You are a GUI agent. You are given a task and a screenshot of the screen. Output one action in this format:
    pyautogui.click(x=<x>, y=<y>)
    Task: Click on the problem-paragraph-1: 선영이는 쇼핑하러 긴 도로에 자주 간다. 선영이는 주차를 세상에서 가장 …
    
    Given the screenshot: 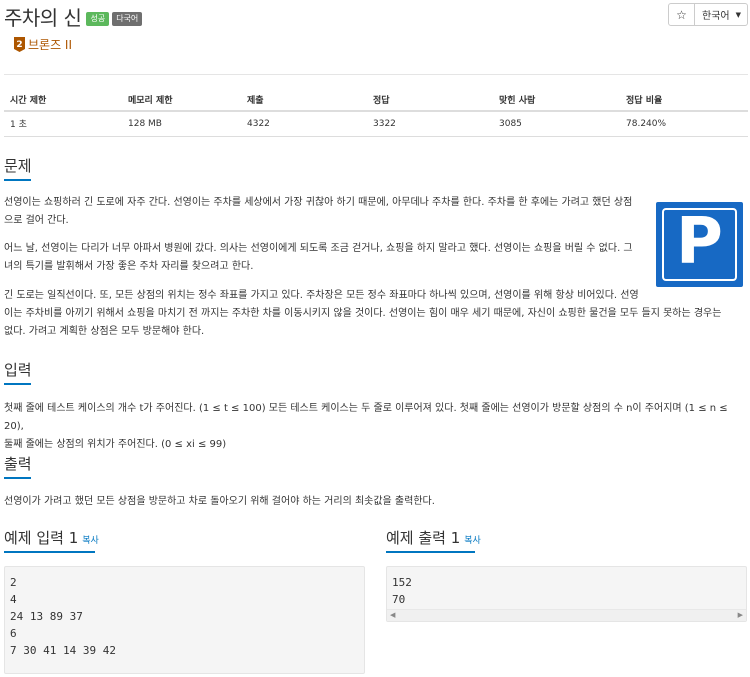 What is the action you would take?
    pyautogui.click(x=329, y=212)
    